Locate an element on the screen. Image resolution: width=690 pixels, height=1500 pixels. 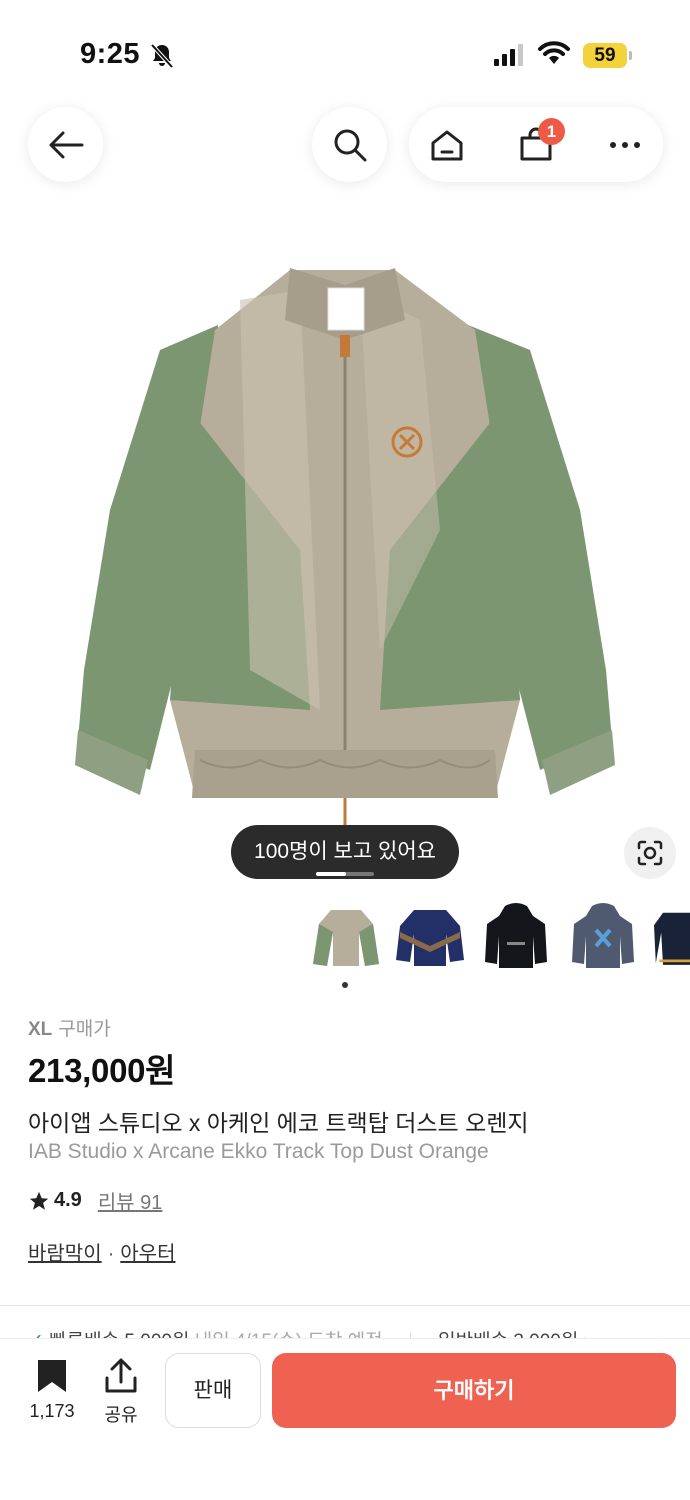
category-link-windbreaker: 바람막이 is located at coordinates (65, 1254).